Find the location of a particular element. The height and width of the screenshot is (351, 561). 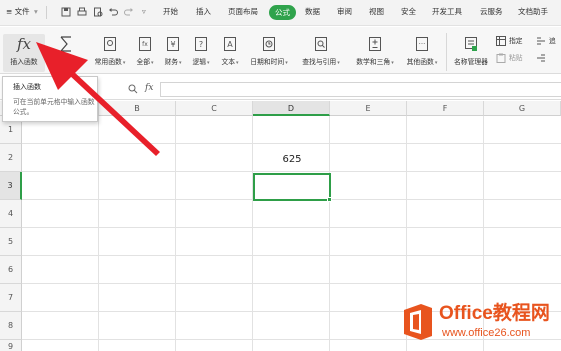

tab-view: 视图 is located at coordinates (376, 12).